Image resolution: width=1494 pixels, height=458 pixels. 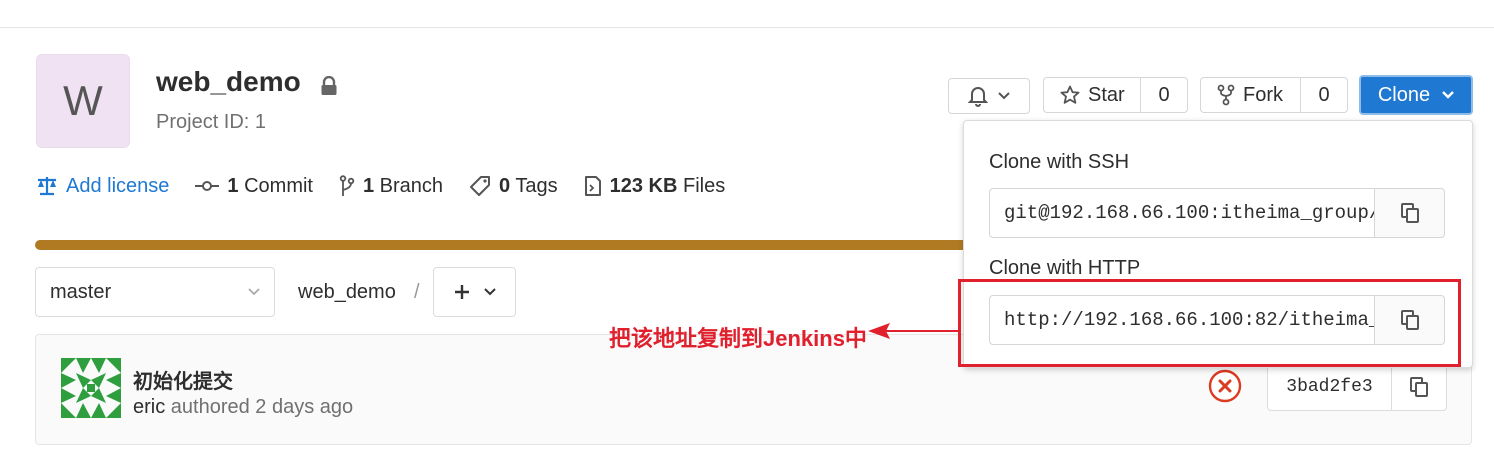 What do you see at coordinates (643, 185) in the screenshot?
I see `files-size: 123 KB` at bounding box center [643, 185].